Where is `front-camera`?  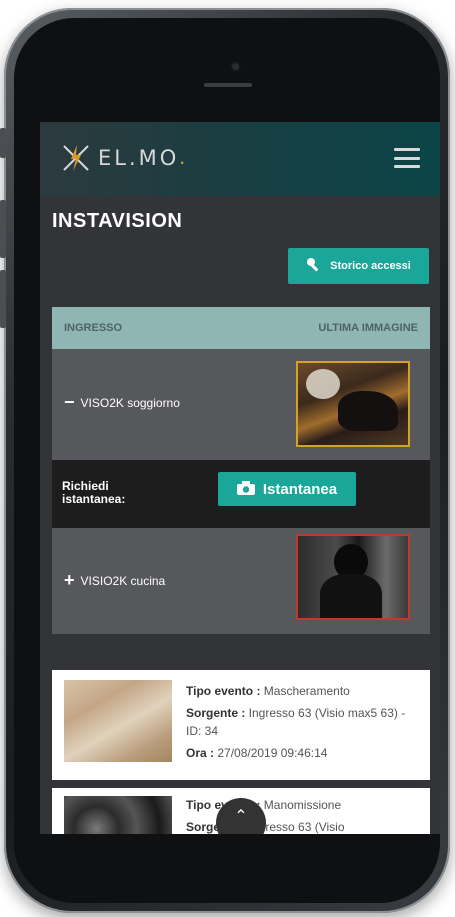
front-camera is located at coordinates (235, 66).